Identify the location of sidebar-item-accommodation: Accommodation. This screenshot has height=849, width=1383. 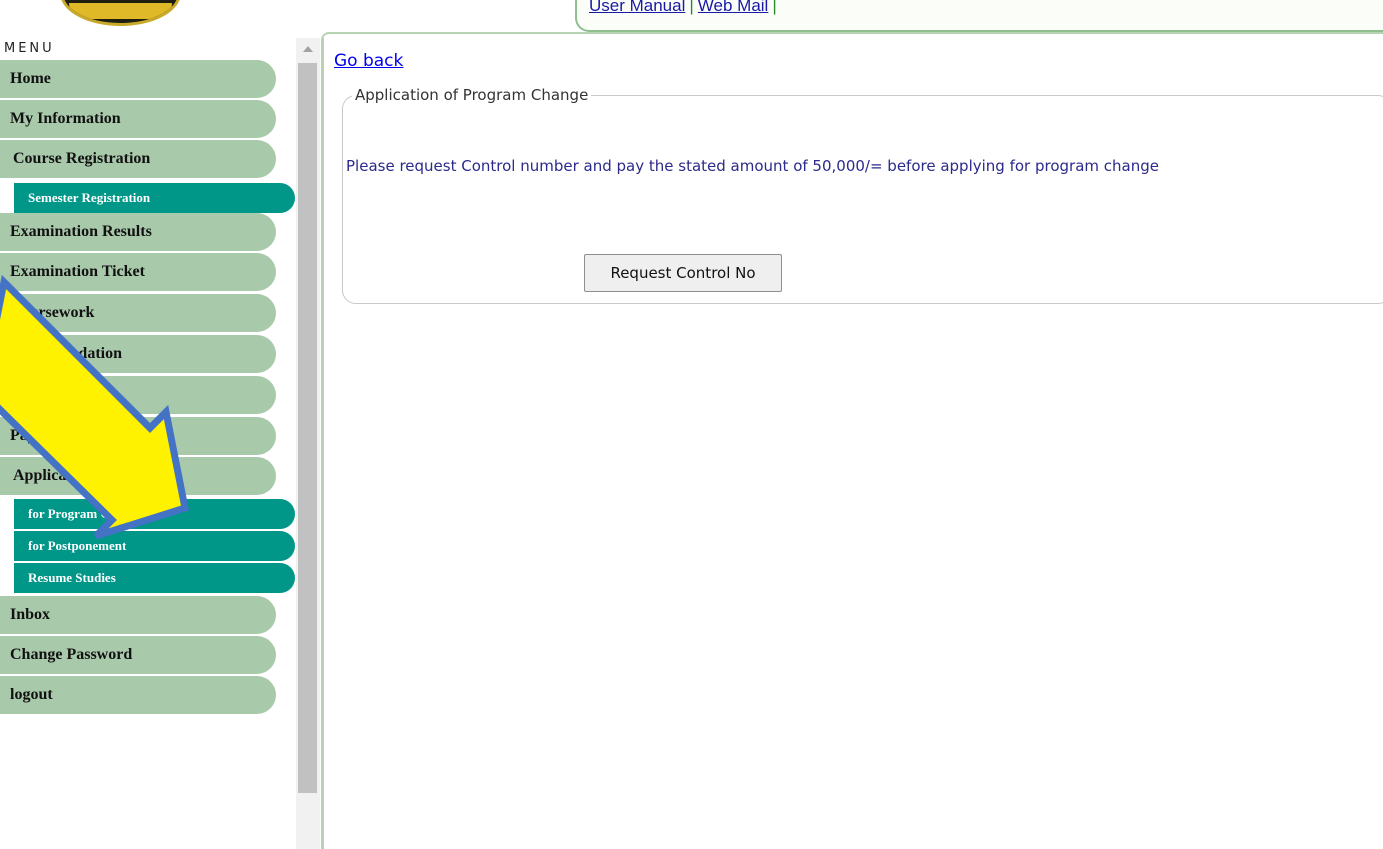
(138, 354).